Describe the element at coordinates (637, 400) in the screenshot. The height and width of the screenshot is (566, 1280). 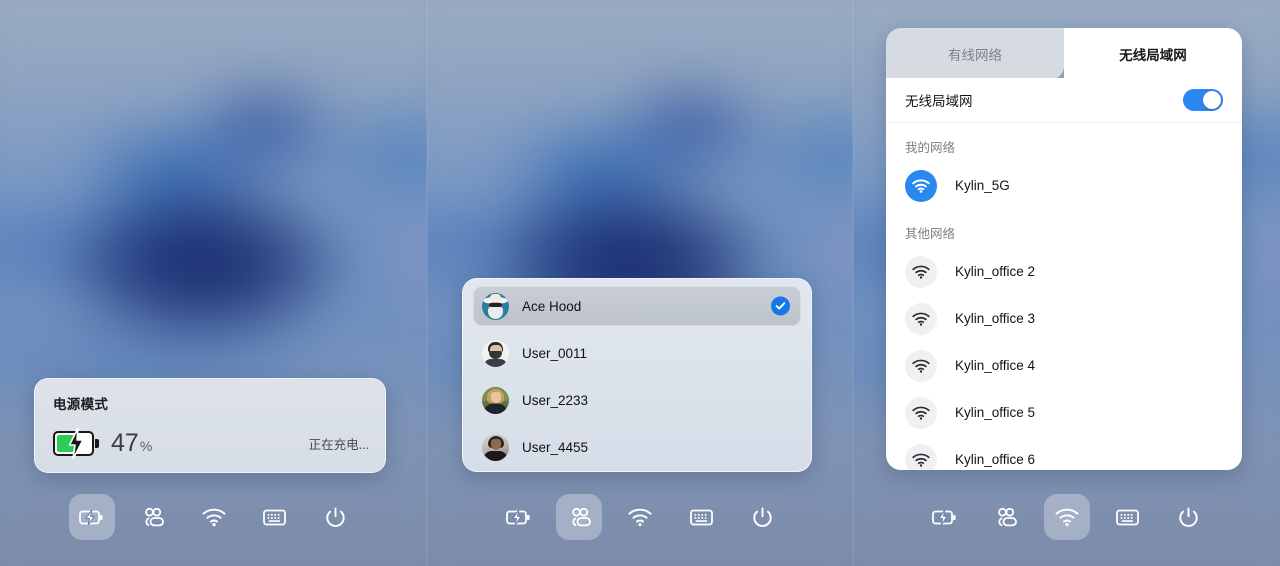
I see `list-item: User_2233` at that location.